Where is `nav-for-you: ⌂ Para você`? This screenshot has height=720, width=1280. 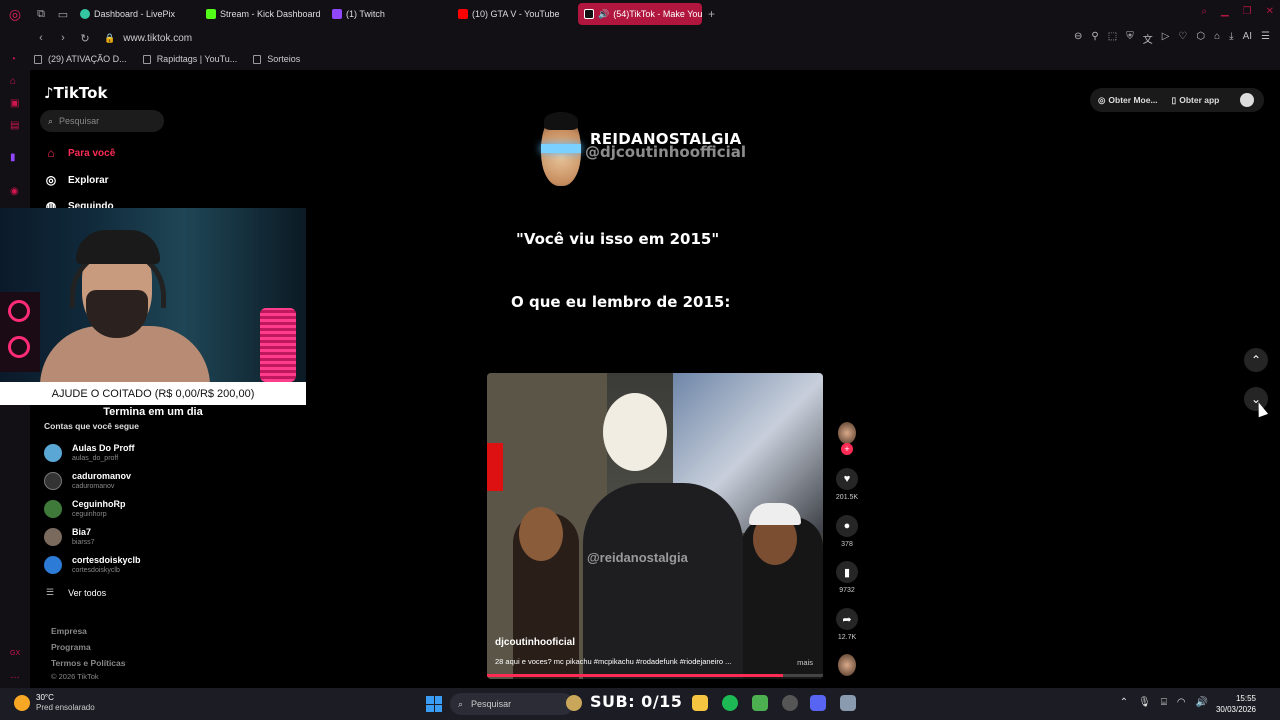 nav-for-you: ⌂ Para você is located at coordinates (79, 153).